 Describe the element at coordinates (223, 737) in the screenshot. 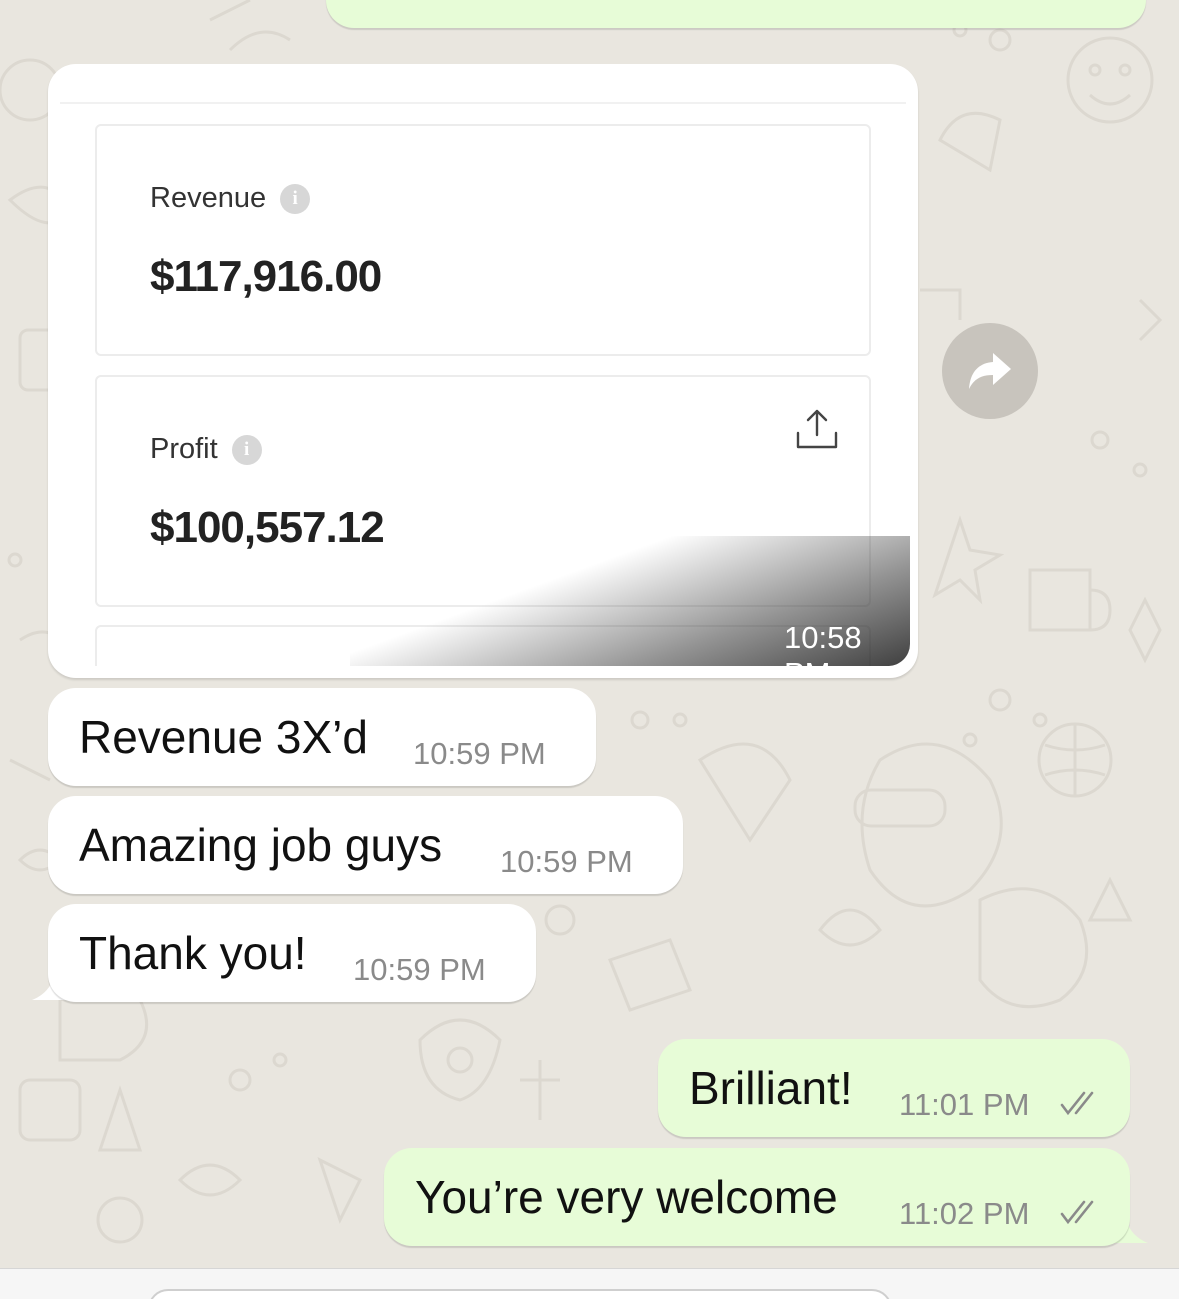

I see `message-text: Revenue 3X’d` at that location.